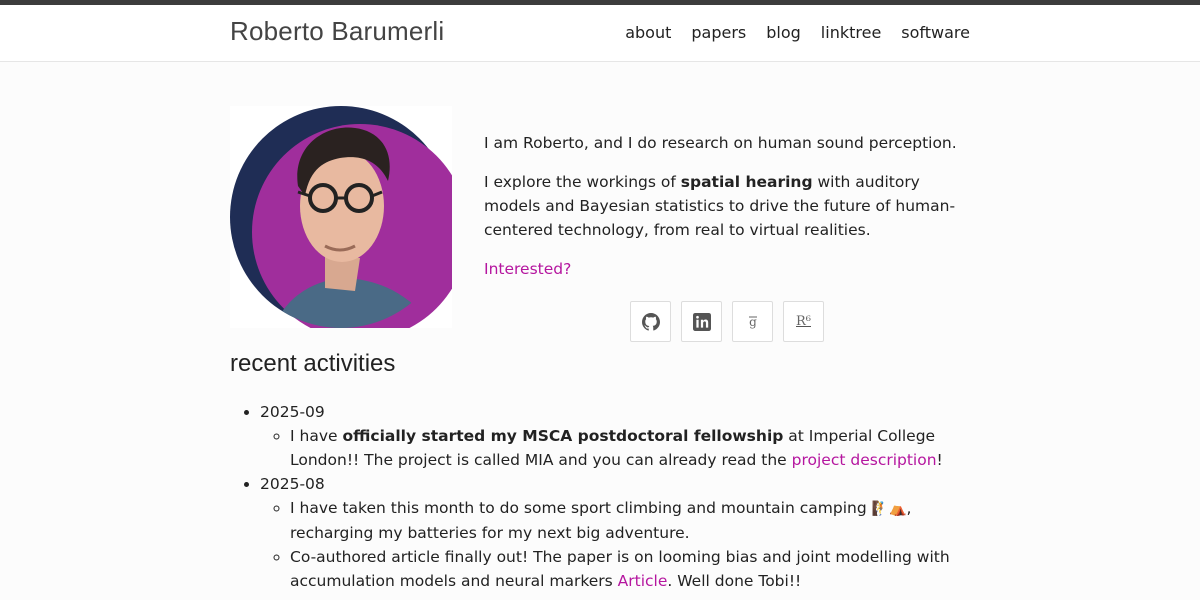  I want to click on linkedin-link, so click(701, 321).